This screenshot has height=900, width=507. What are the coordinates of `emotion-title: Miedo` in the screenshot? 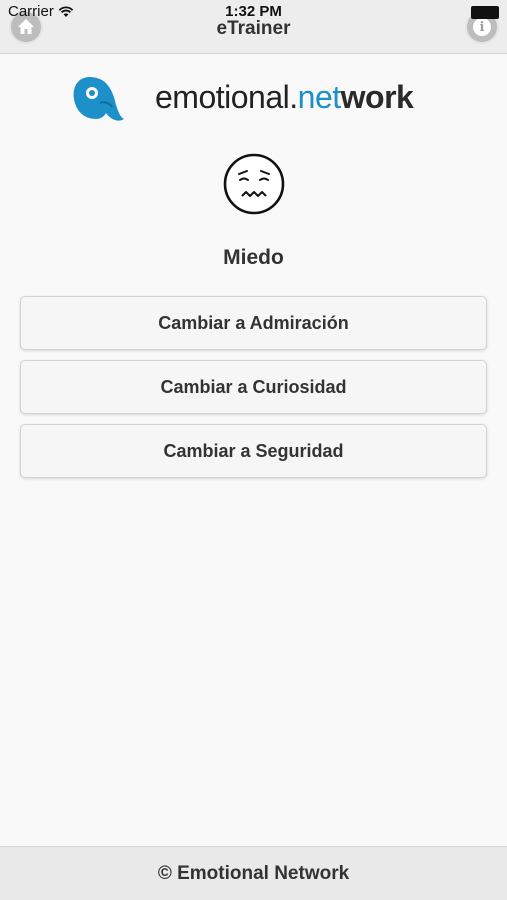 It's located at (253, 257).